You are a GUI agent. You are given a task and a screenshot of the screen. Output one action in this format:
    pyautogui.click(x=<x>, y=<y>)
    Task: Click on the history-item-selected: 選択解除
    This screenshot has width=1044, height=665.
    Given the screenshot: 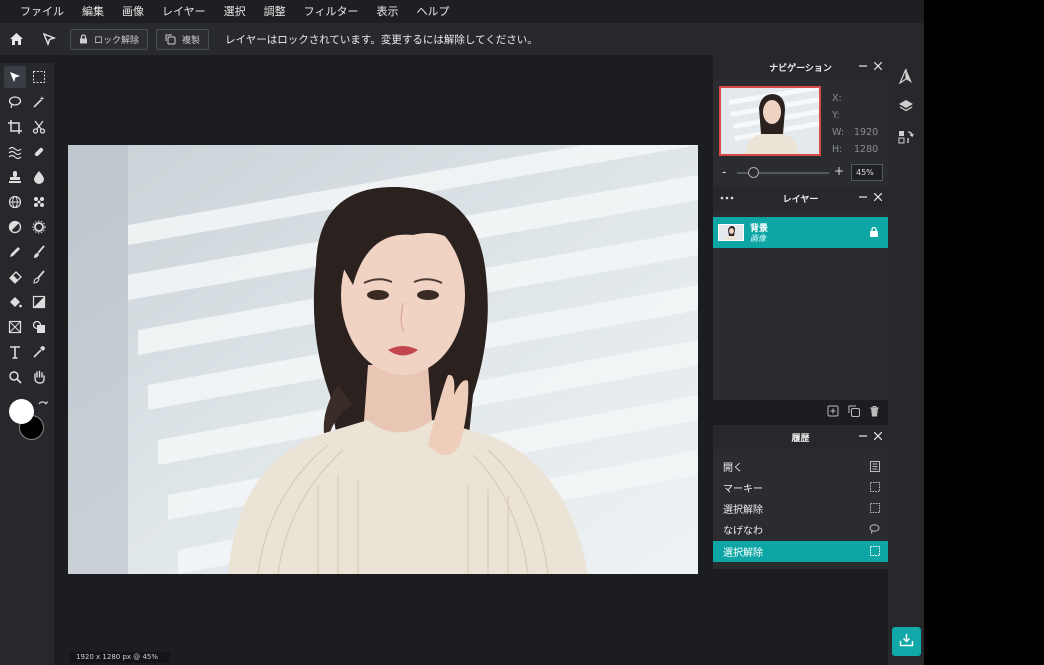 What is the action you would take?
    pyautogui.click(x=800, y=551)
    